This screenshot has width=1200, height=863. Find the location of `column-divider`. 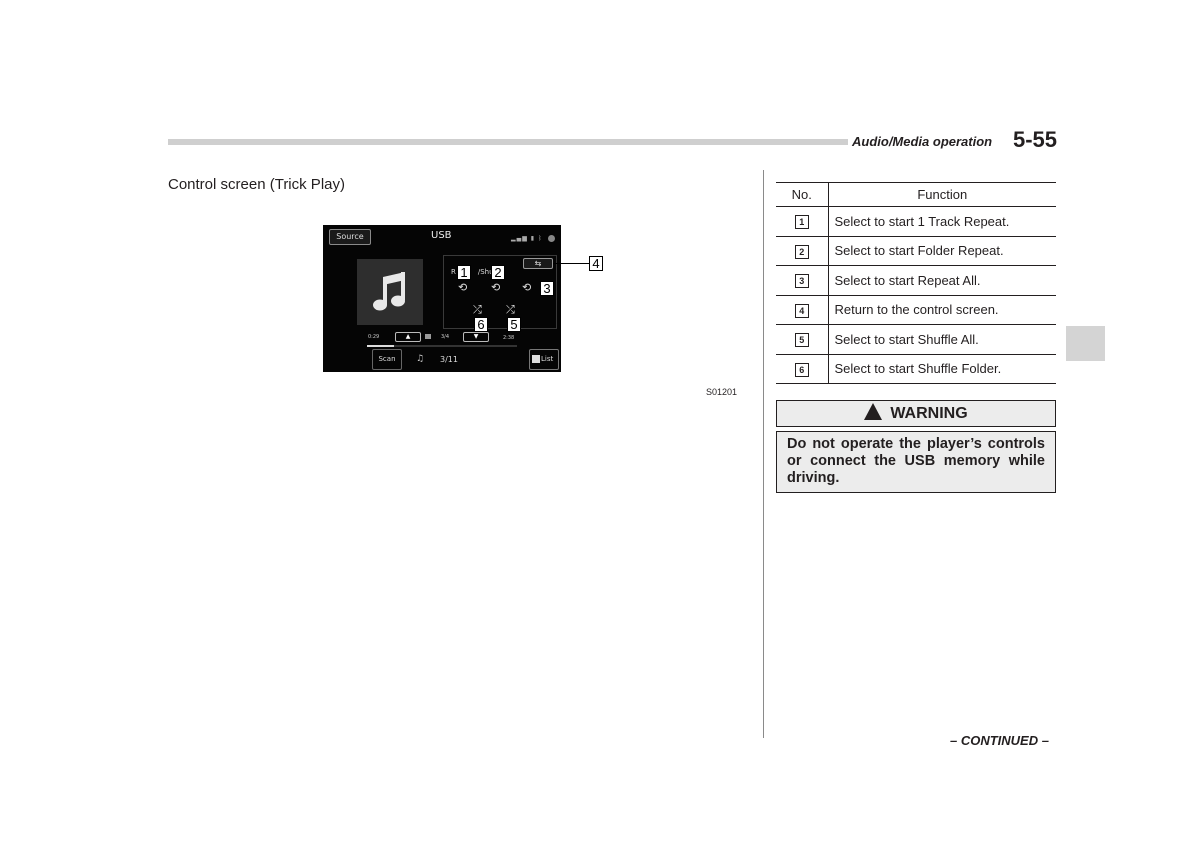

column-divider is located at coordinates (763, 454).